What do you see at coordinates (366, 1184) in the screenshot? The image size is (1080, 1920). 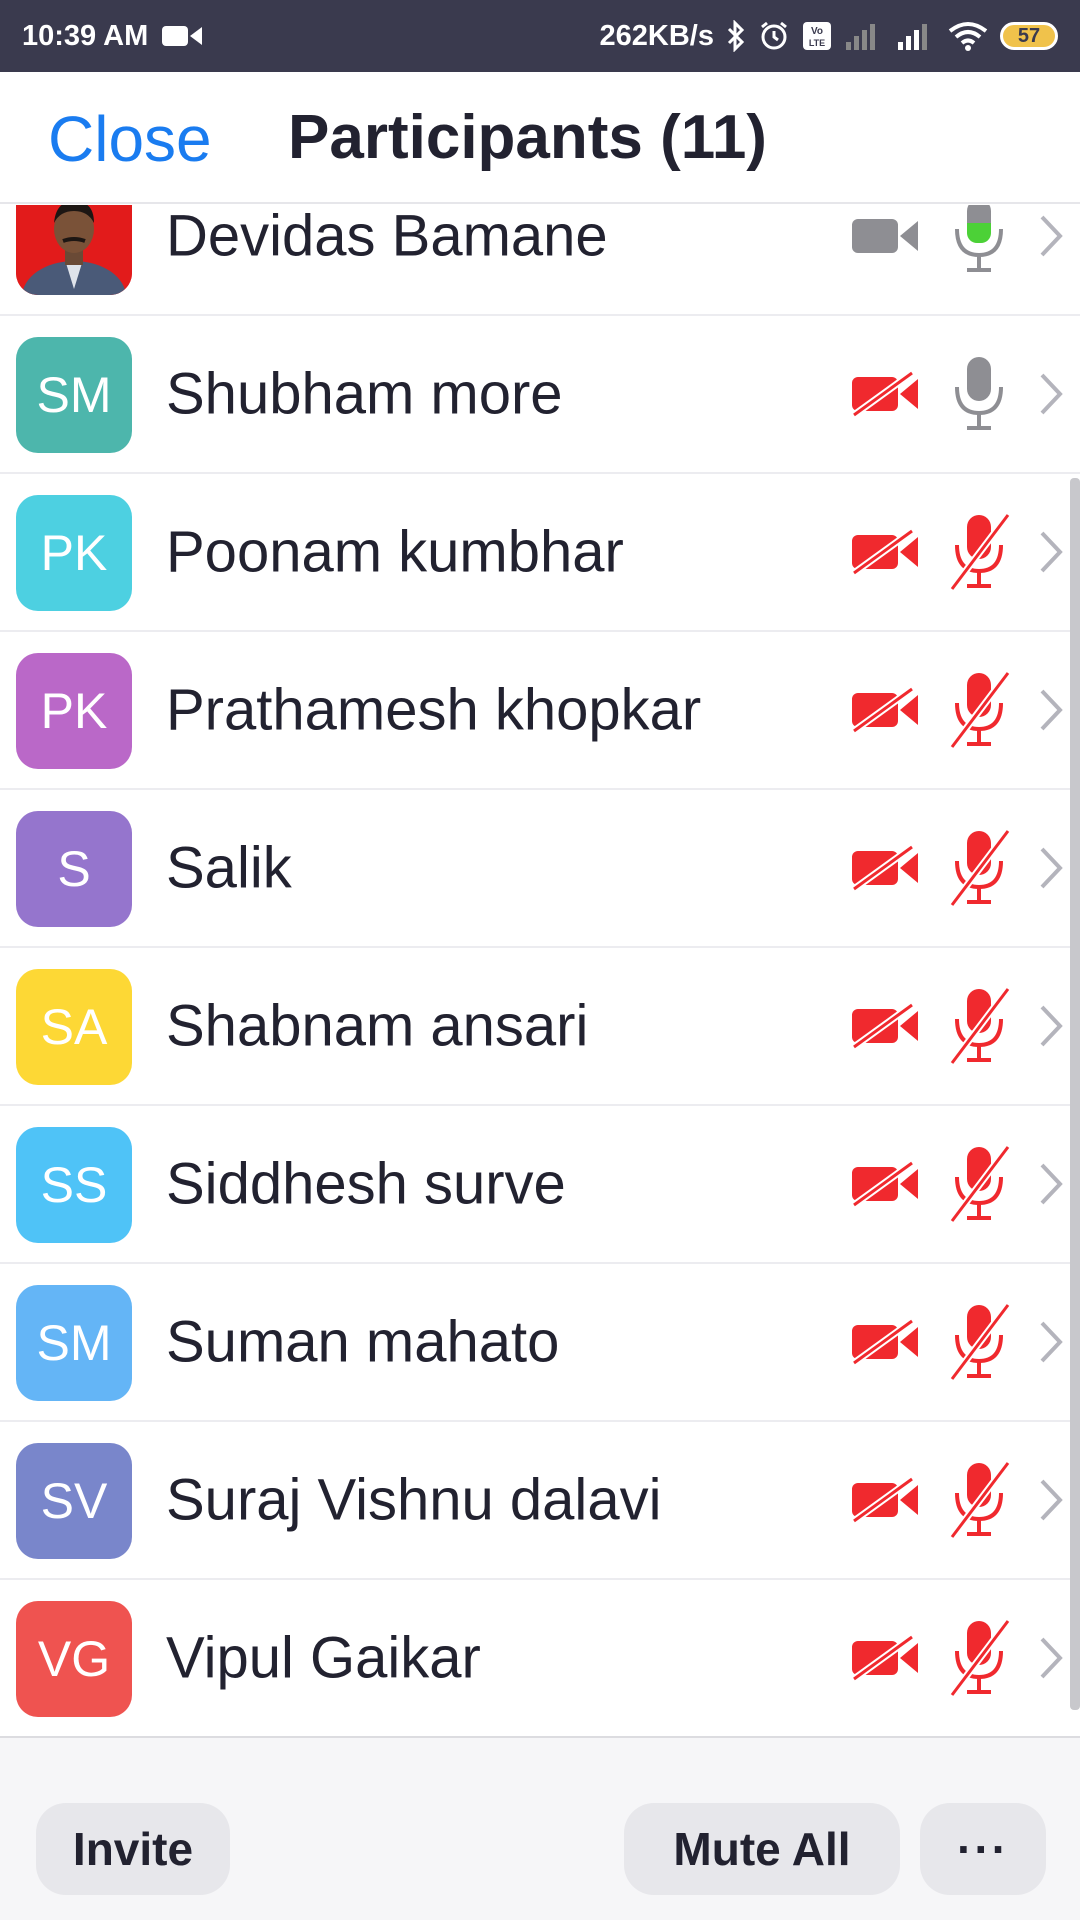 I see `participant-name: Siddhesh surve` at bounding box center [366, 1184].